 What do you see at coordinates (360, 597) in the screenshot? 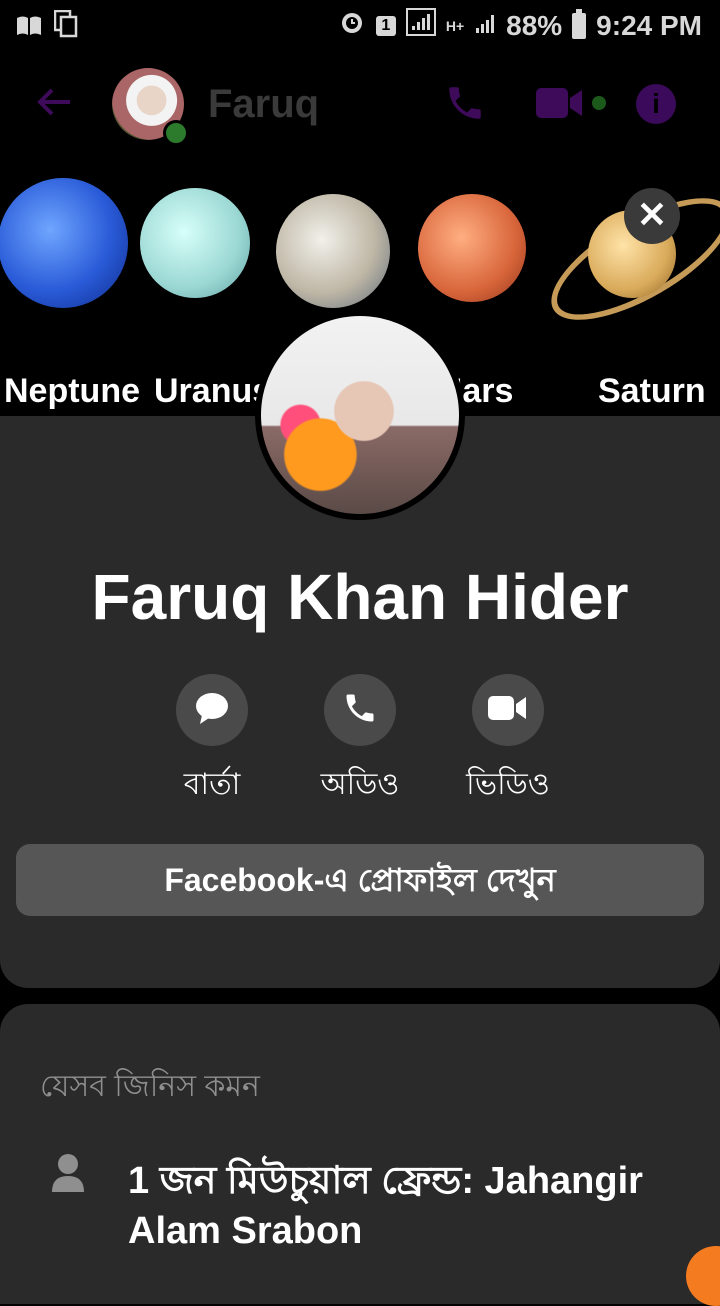
I see `profile-name: Faruq Khan Hider` at bounding box center [360, 597].